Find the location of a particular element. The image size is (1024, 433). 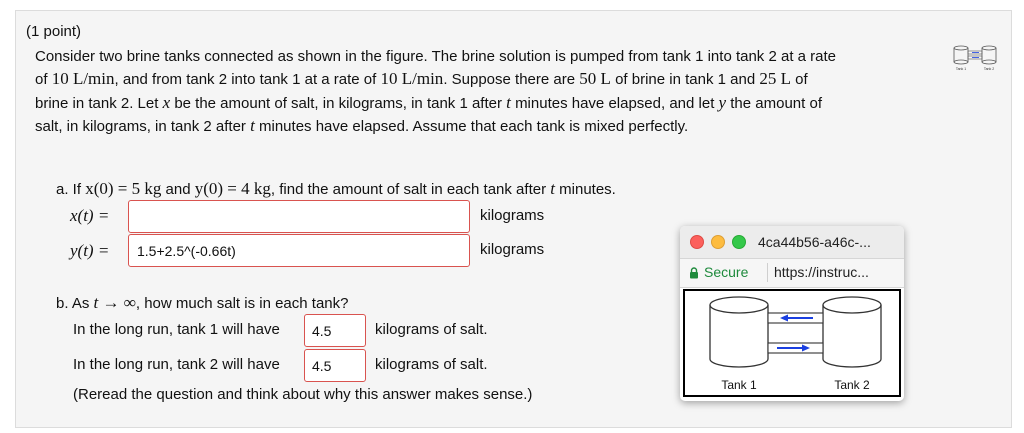

tank2-label: Tank 2 is located at coordinates (852, 385).